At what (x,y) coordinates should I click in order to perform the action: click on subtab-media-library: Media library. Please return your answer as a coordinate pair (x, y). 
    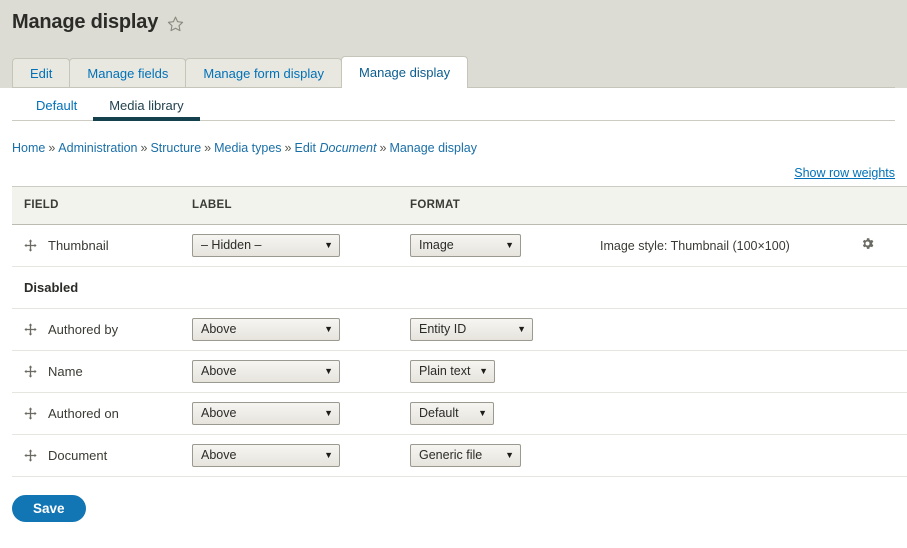
    Looking at the image, I should click on (147, 110).